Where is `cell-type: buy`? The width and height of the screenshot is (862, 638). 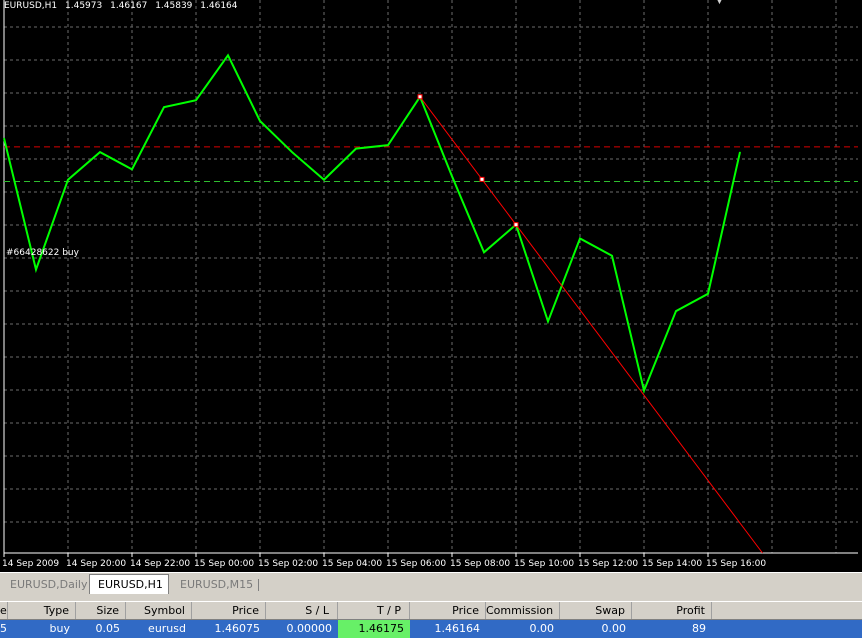 cell-type: buy is located at coordinates (59, 628).